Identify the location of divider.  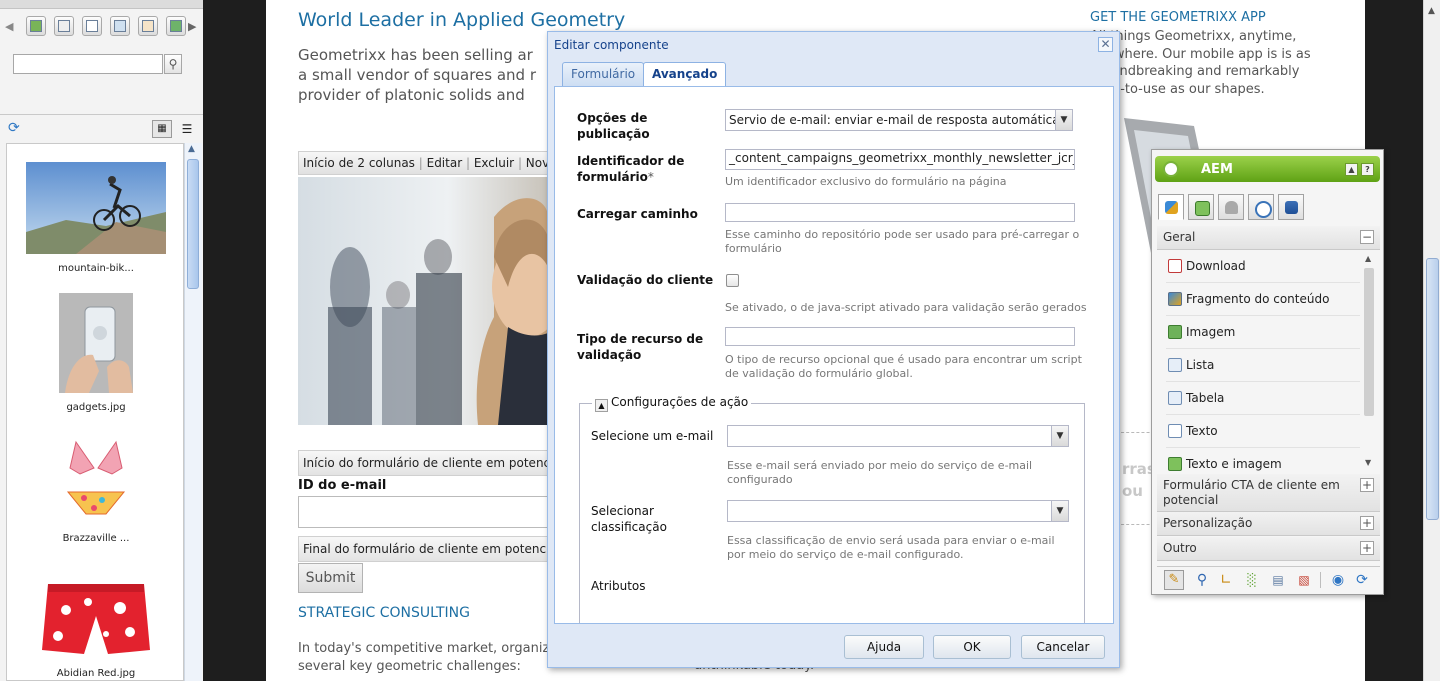
(101, 114).